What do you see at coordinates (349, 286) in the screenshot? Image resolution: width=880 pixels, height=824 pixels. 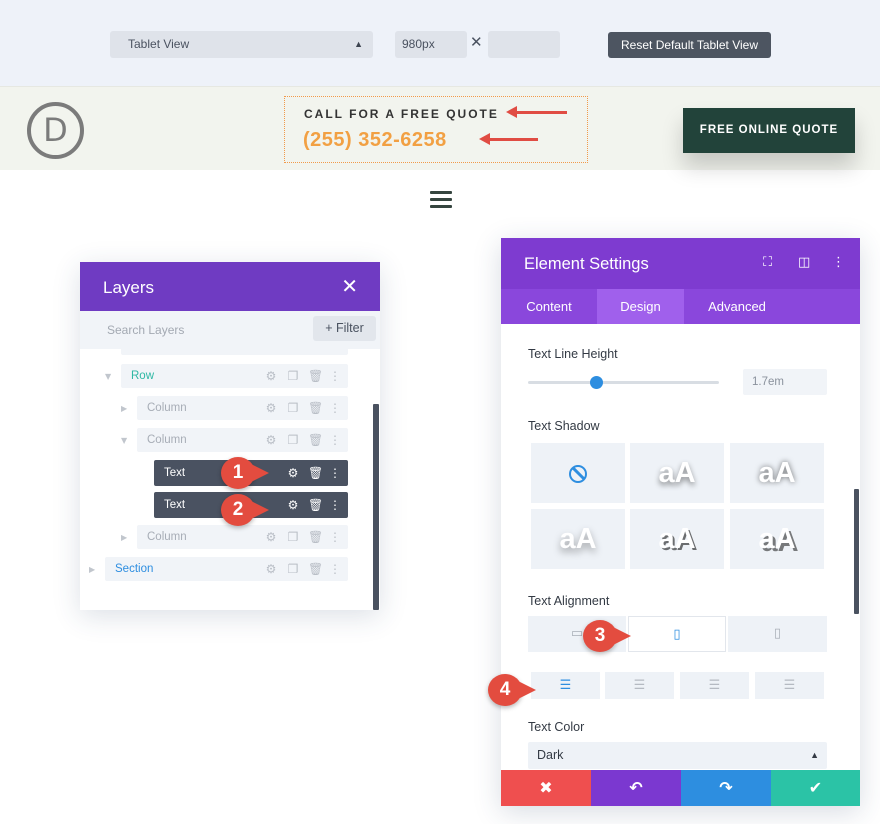 I see `close-icon: ✕` at bounding box center [349, 286].